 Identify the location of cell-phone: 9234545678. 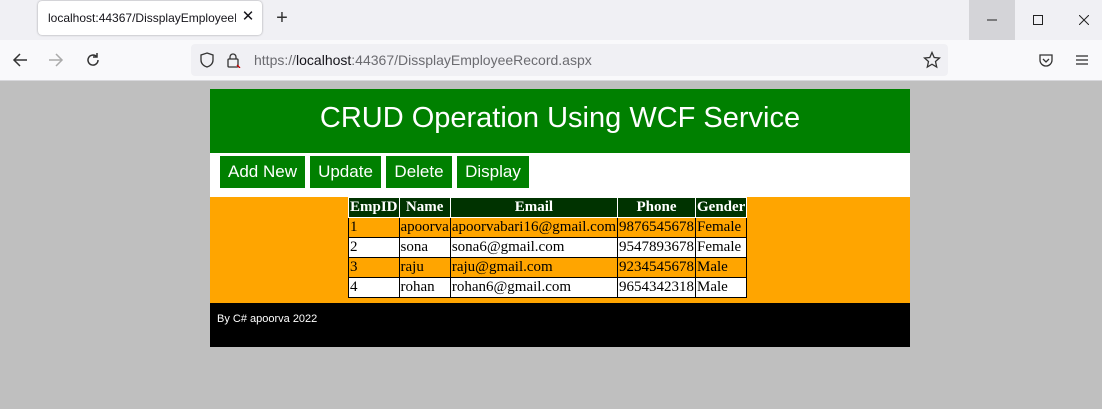
(657, 267).